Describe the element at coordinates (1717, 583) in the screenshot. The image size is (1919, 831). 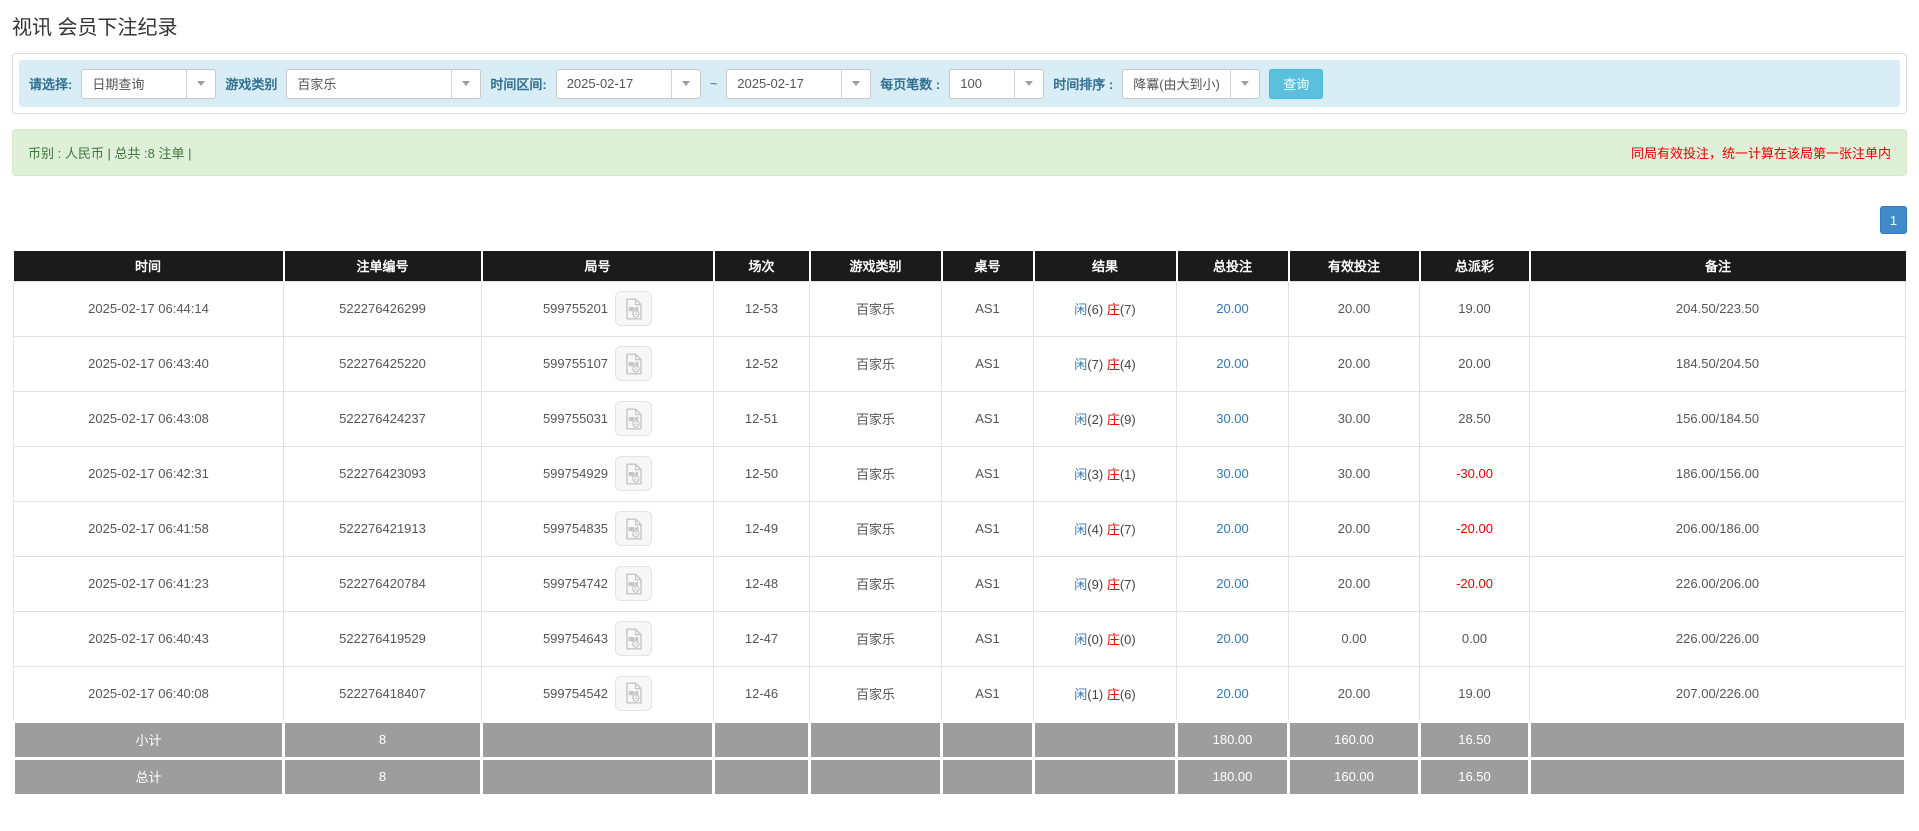
I see `cell-remark: 226.00/206.00` at that location.